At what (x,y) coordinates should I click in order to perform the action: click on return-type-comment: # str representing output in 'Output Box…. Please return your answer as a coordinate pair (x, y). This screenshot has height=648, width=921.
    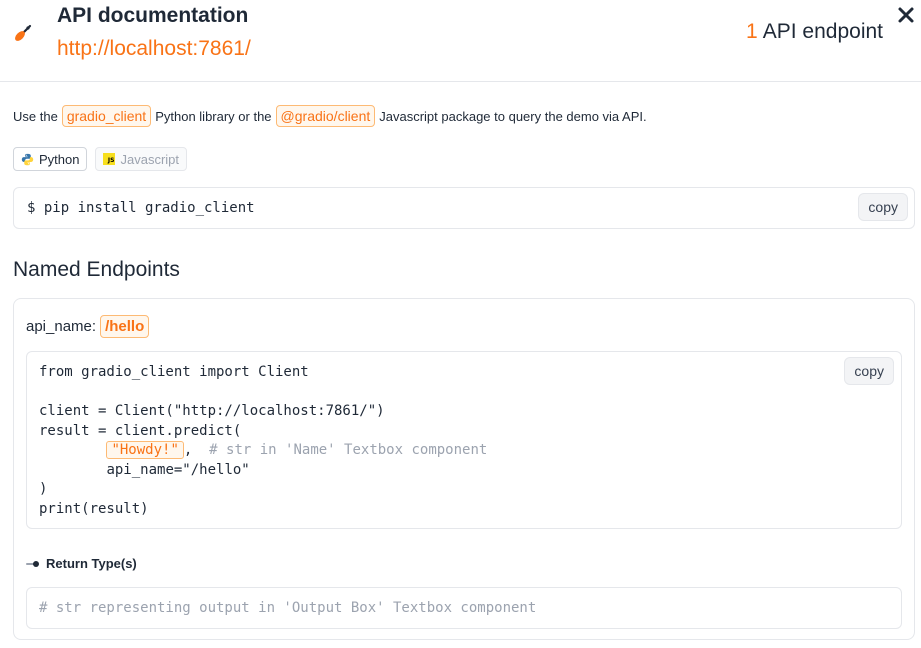
    Looking at the image, I should click on (288, 608).